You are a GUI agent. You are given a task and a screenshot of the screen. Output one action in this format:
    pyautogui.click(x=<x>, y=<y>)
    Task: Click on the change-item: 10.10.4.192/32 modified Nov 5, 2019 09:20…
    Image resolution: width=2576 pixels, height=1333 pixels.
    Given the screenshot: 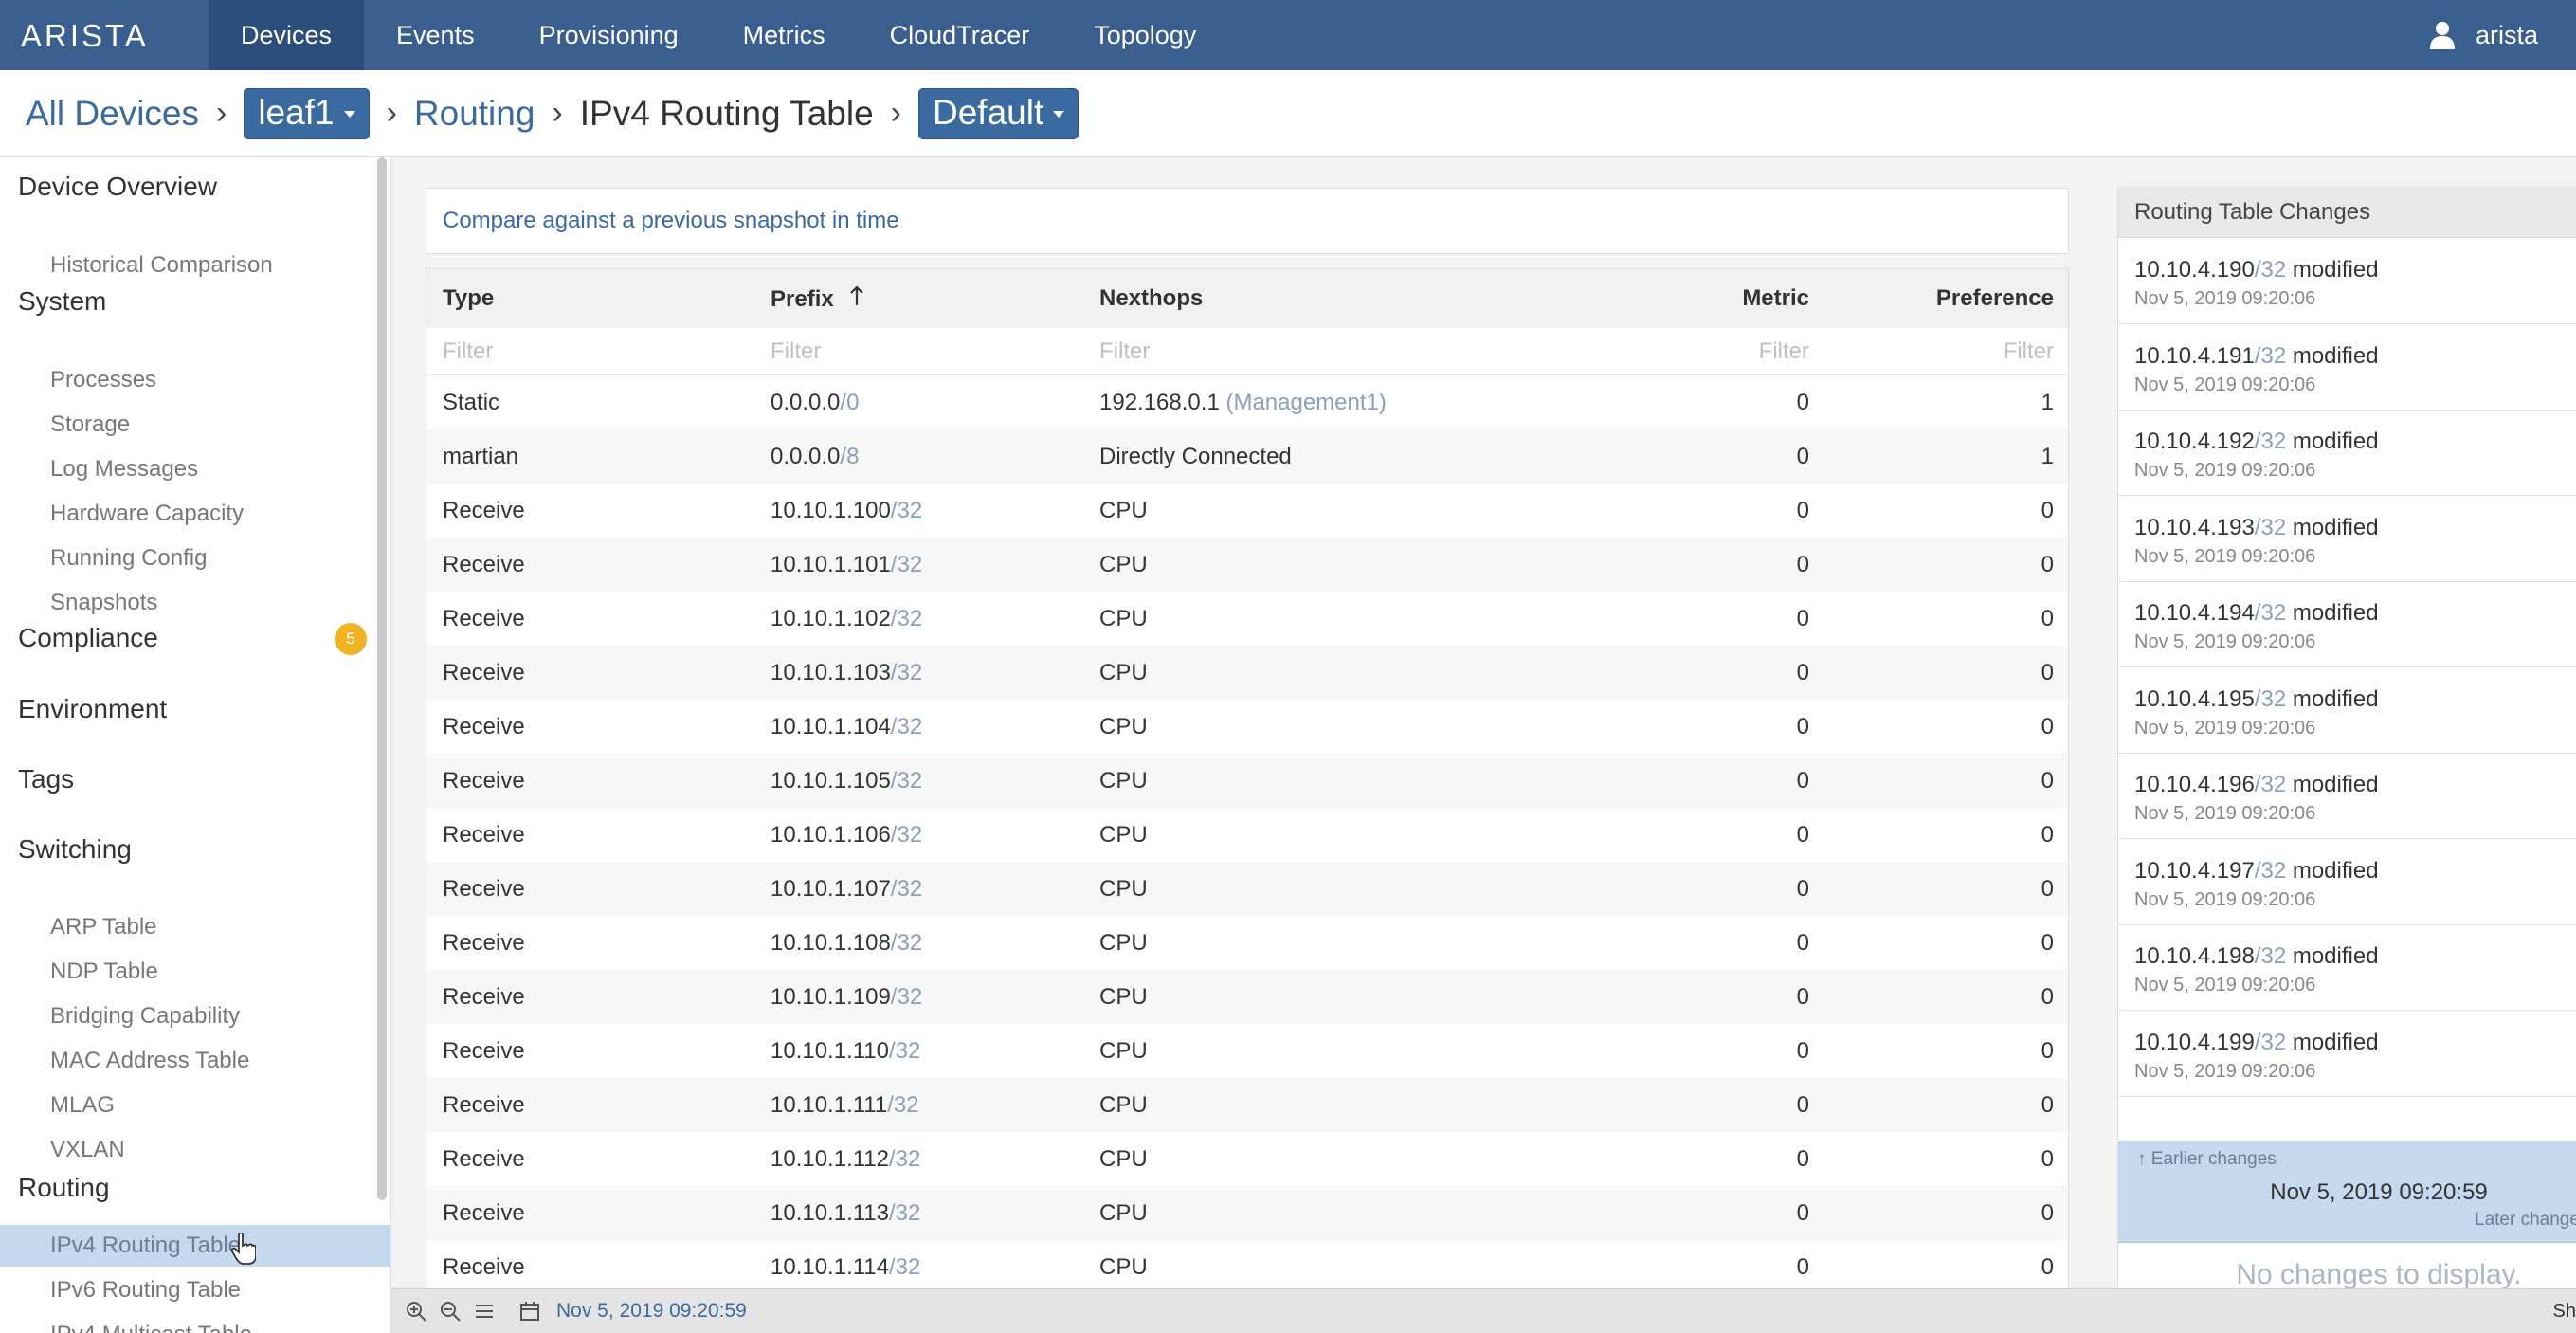 What is the action you would take?
    pyautogui.click(x=2347, y=453)
    